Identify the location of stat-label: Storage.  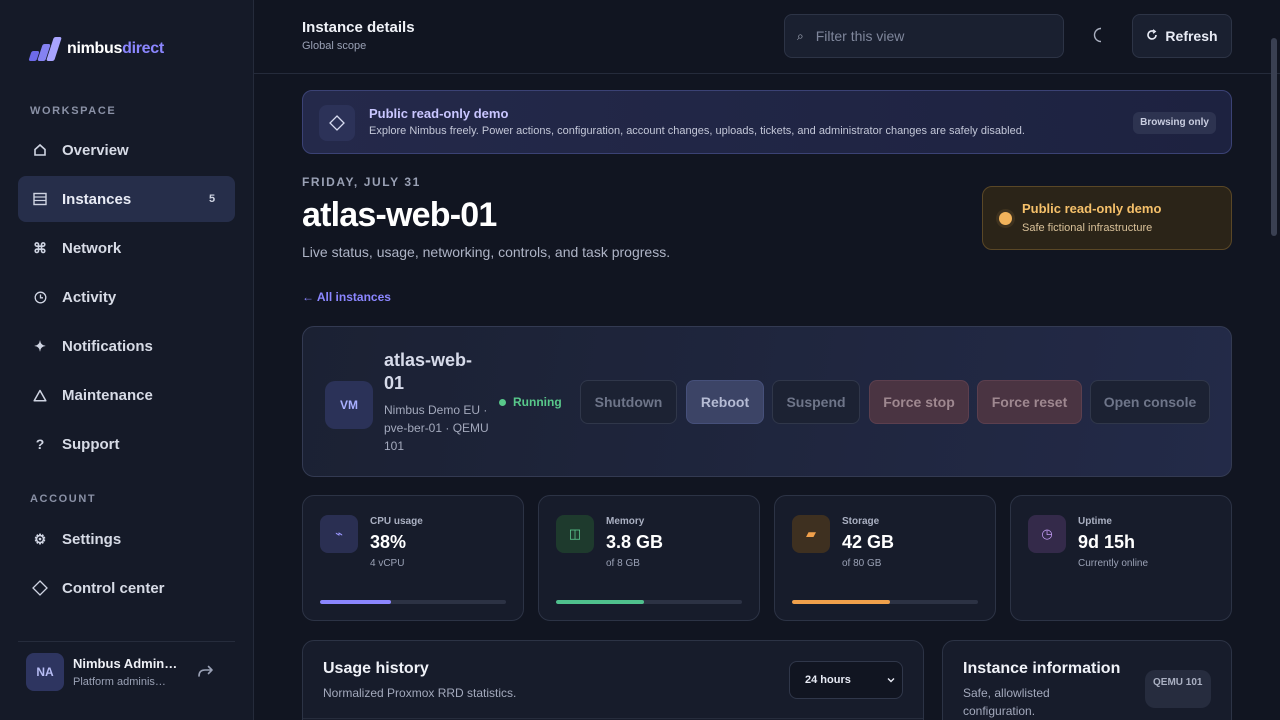
(861, 521).